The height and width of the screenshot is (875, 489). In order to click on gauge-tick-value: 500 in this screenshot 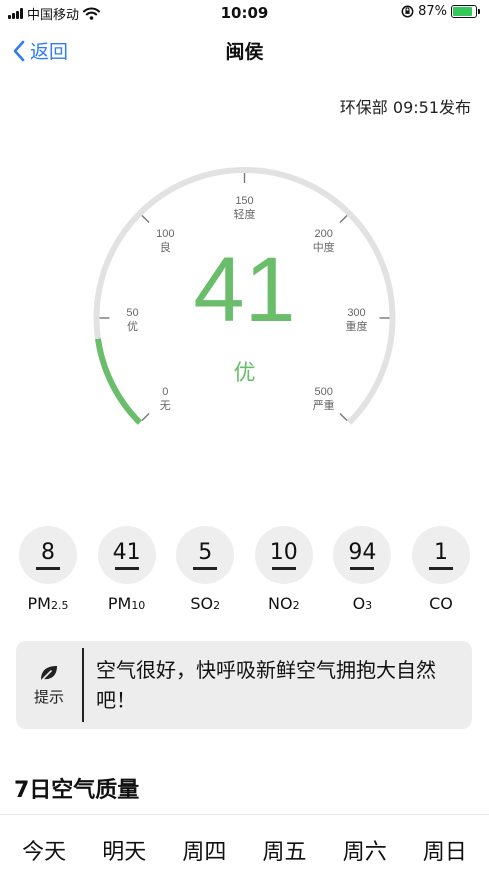, I will do `click(324, 392)`.